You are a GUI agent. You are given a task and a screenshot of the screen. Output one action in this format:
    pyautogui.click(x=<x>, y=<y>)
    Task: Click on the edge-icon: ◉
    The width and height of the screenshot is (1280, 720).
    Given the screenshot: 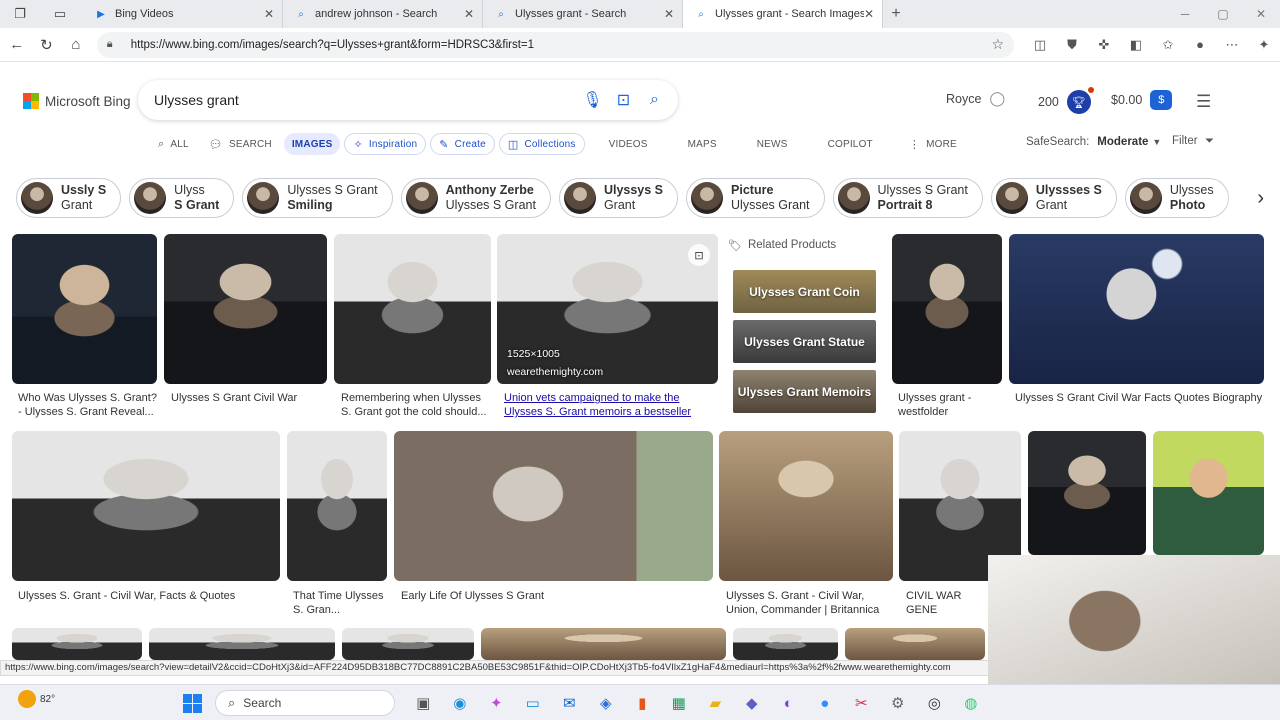 What is the action you would take?
    pyautogui.click(x=460, y=703)
    